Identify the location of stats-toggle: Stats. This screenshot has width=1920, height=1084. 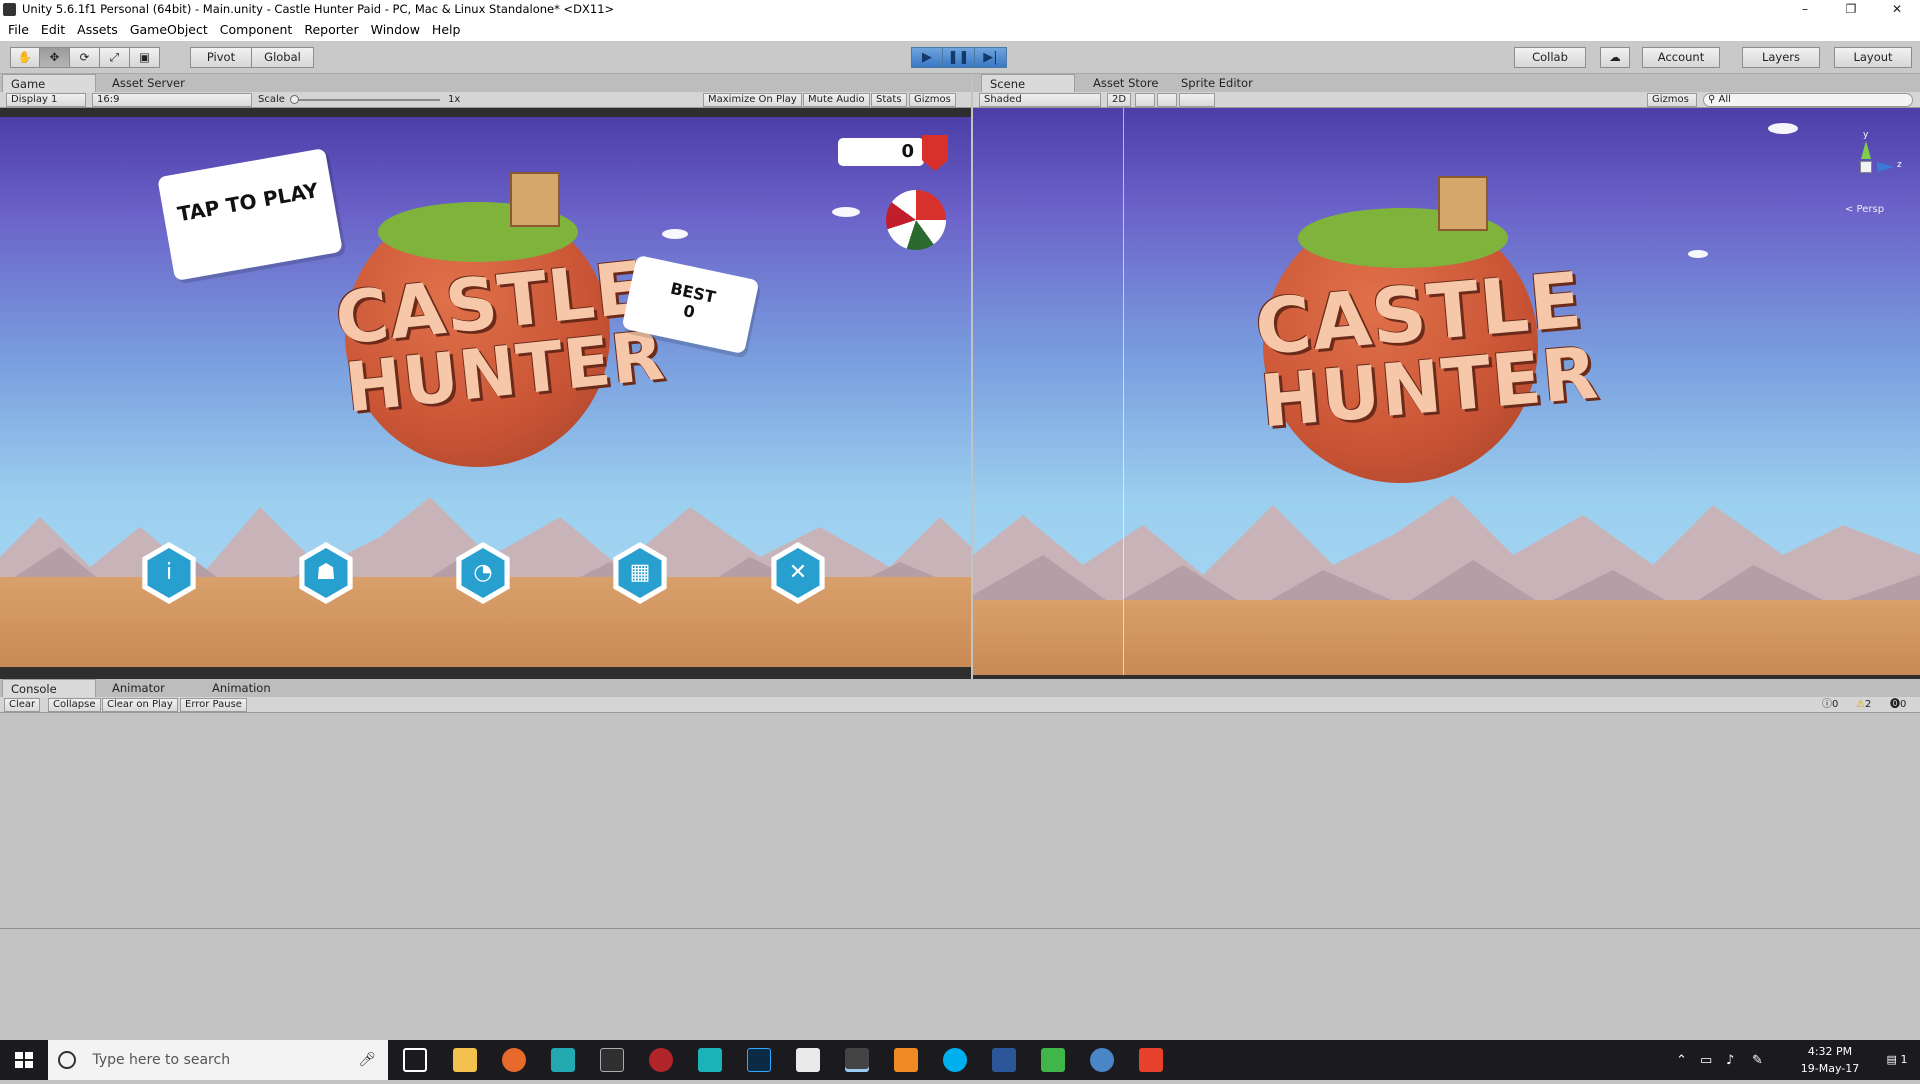
(889, 100).